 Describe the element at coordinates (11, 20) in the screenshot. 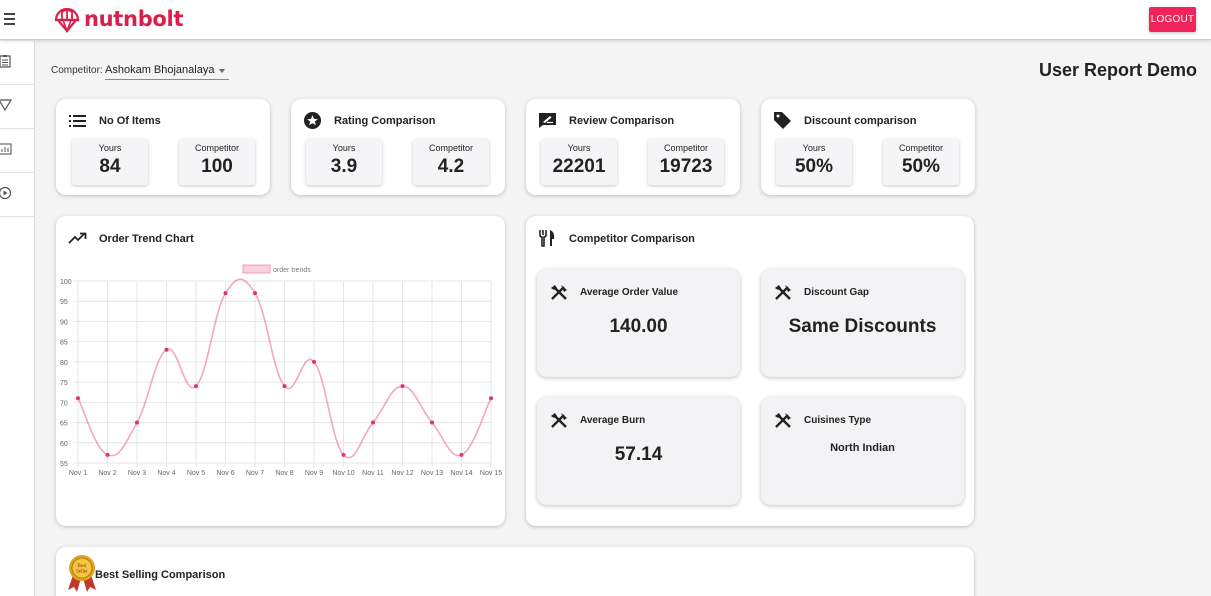

I see `menu-icon` at that location.